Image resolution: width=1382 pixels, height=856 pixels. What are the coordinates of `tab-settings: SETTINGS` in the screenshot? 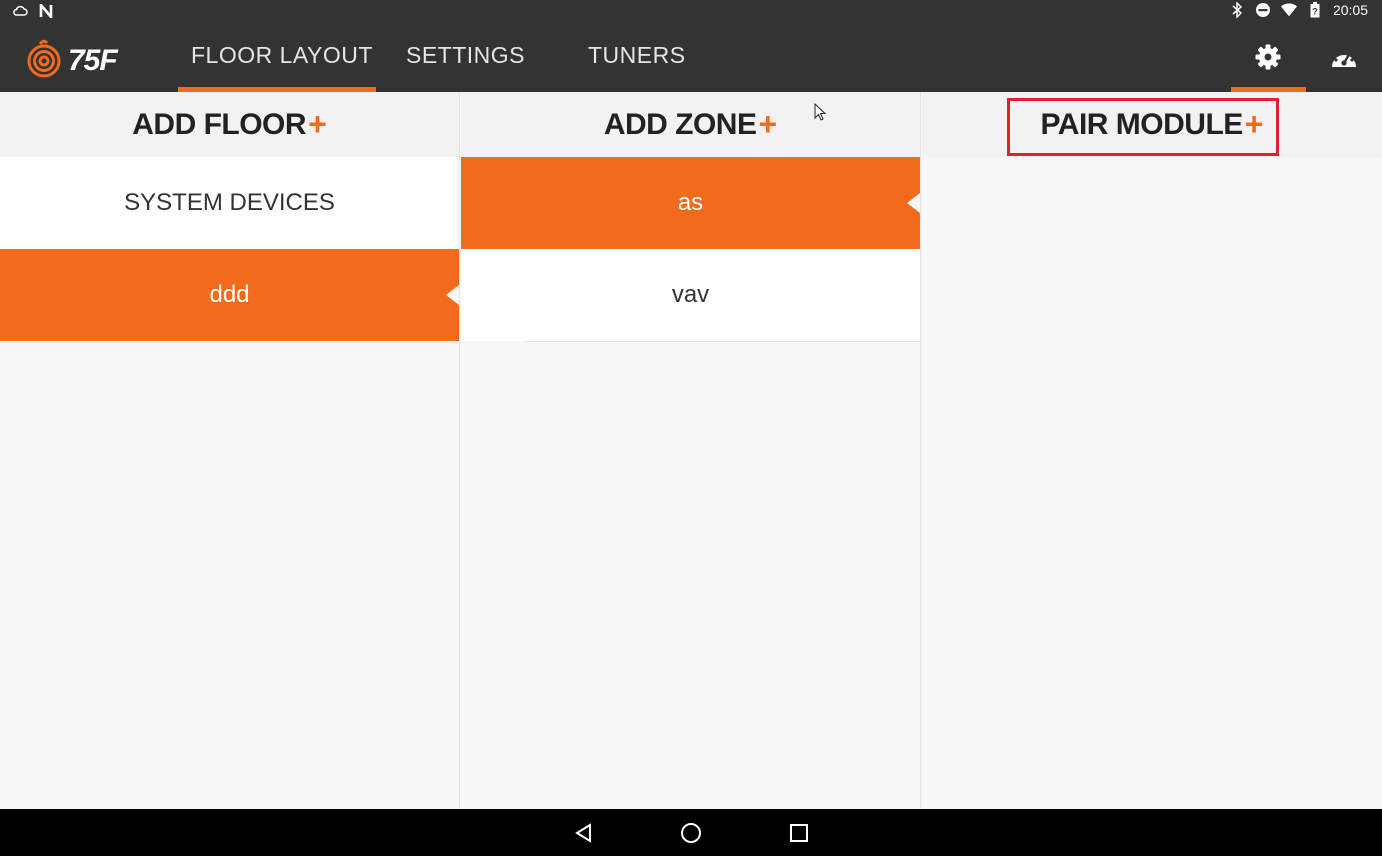 It's located at (465, 55).